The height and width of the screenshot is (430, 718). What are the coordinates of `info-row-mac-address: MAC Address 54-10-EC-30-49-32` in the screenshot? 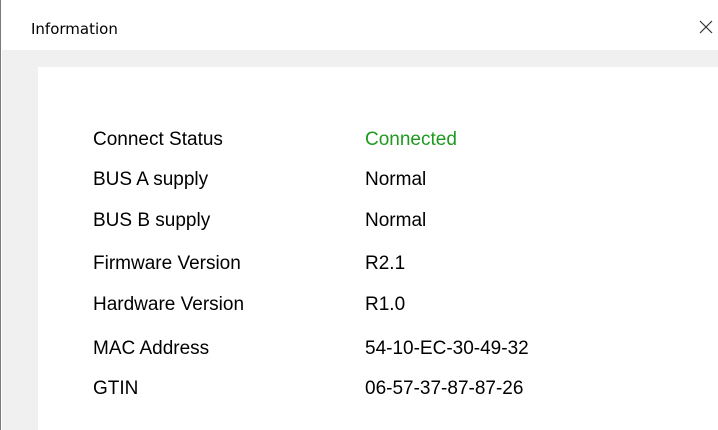 It's located at (393, 350).